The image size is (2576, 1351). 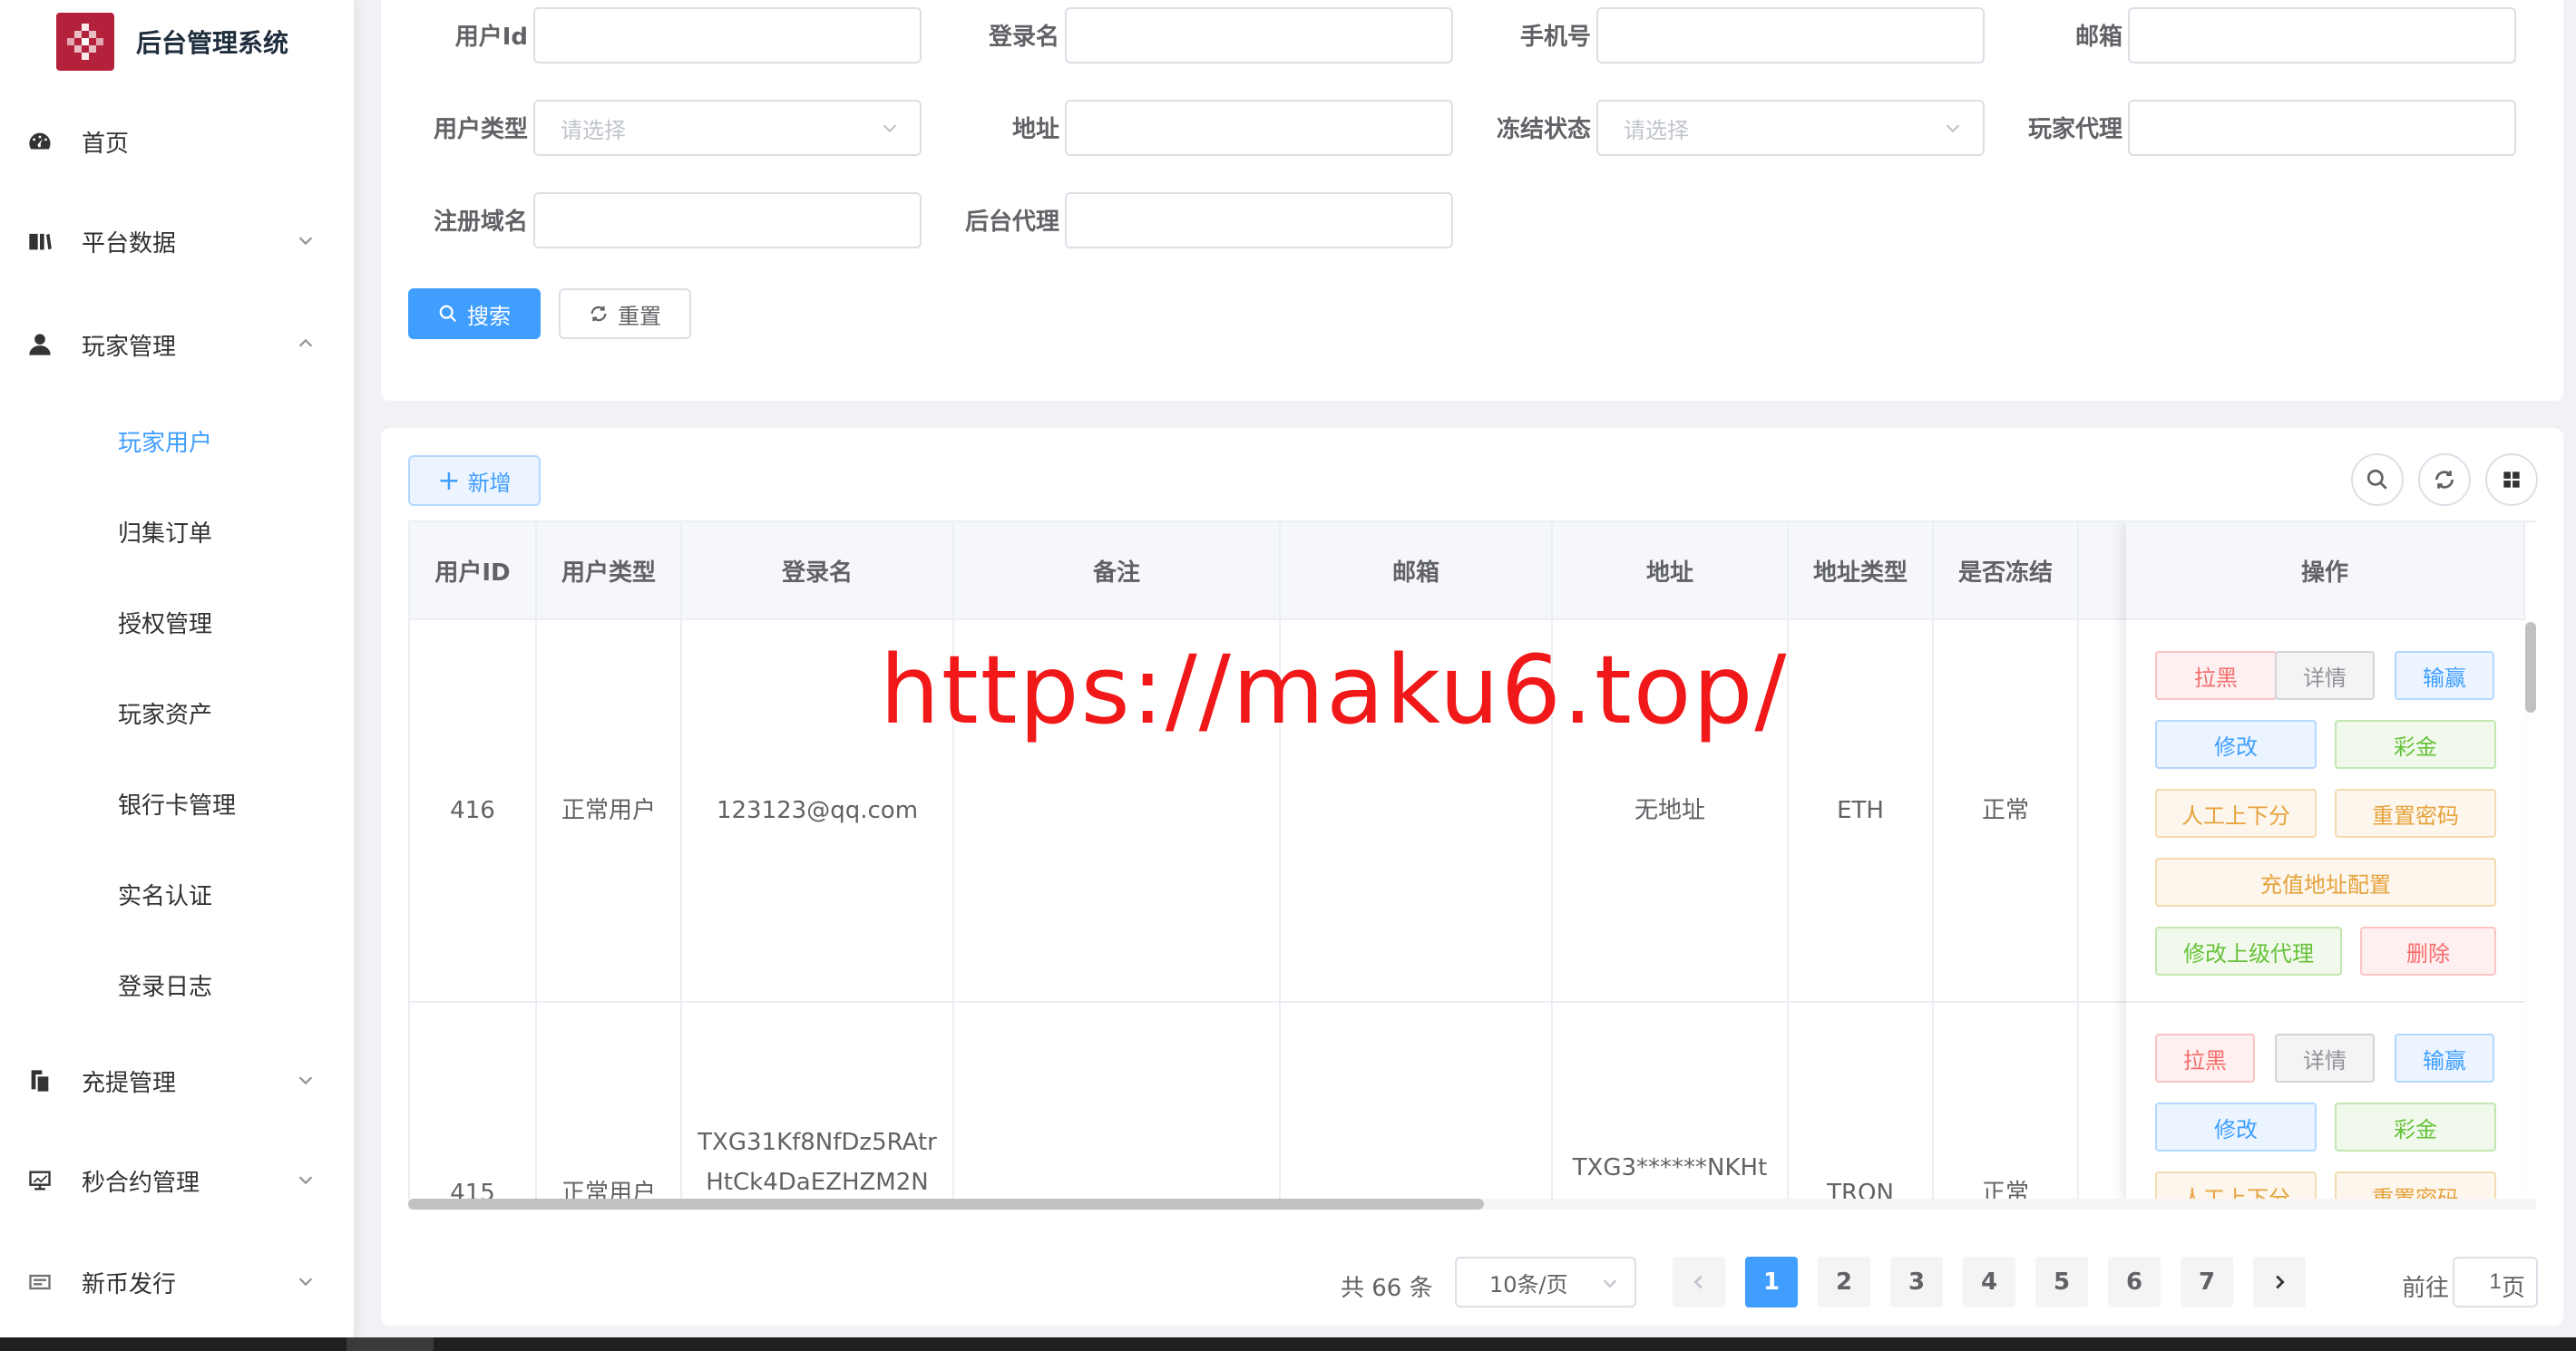 I want to click on grid-icon, so click(x=2511, y=479).